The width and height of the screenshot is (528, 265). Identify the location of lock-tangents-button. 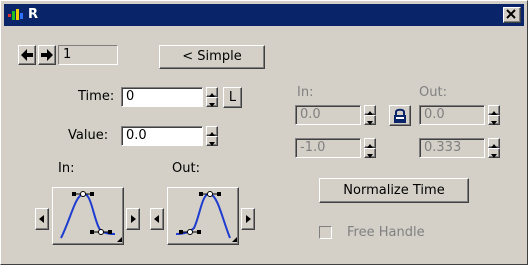
(400, 115).